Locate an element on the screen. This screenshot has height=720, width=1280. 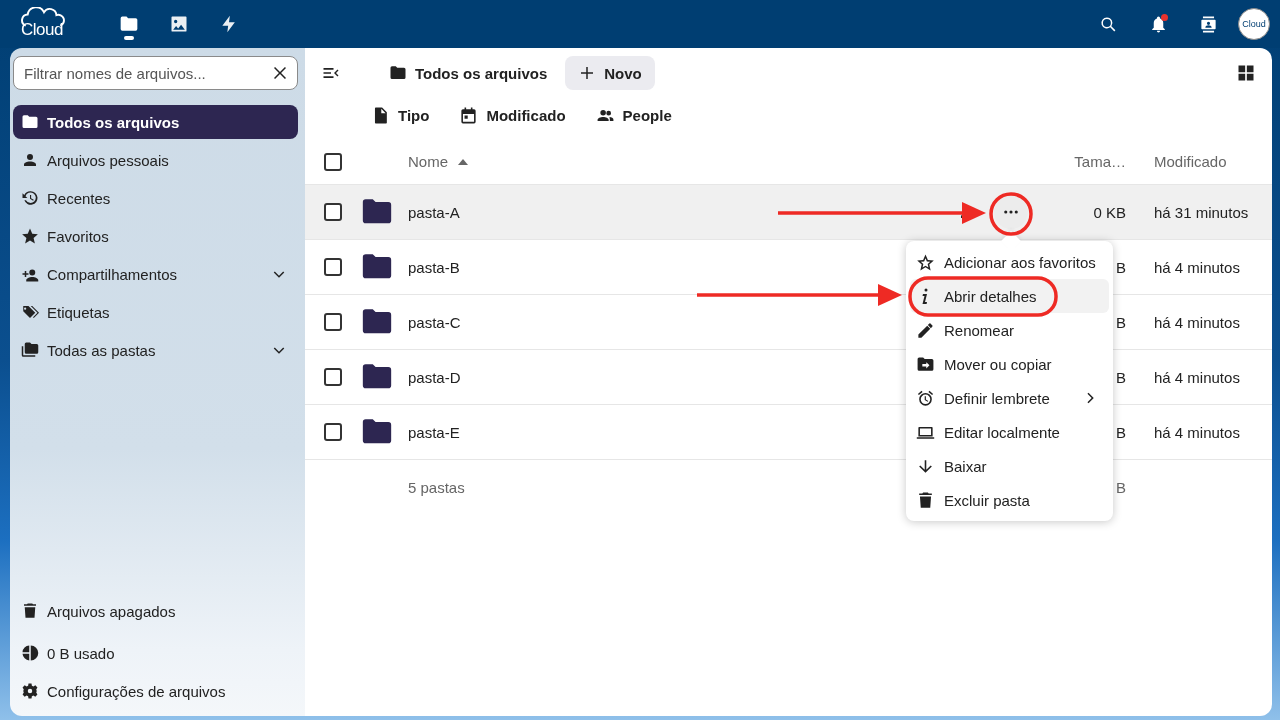
nav-item: Etiquetas is located at coordinates (155, 312).